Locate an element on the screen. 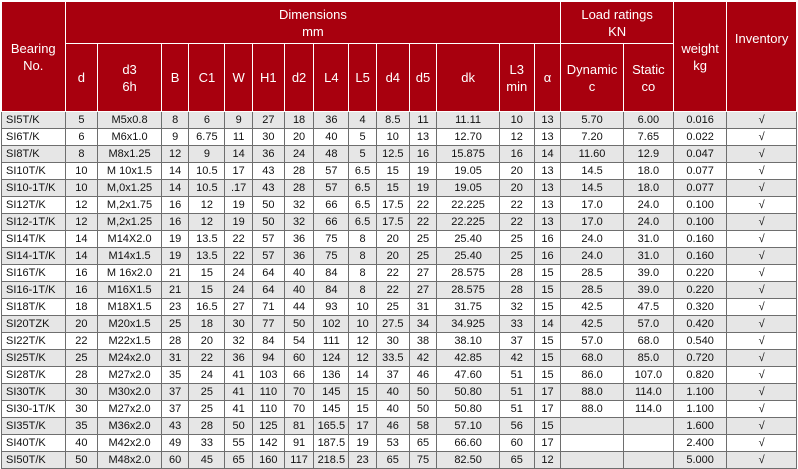  table-cell: 43 is located at coordinates (268, 171).